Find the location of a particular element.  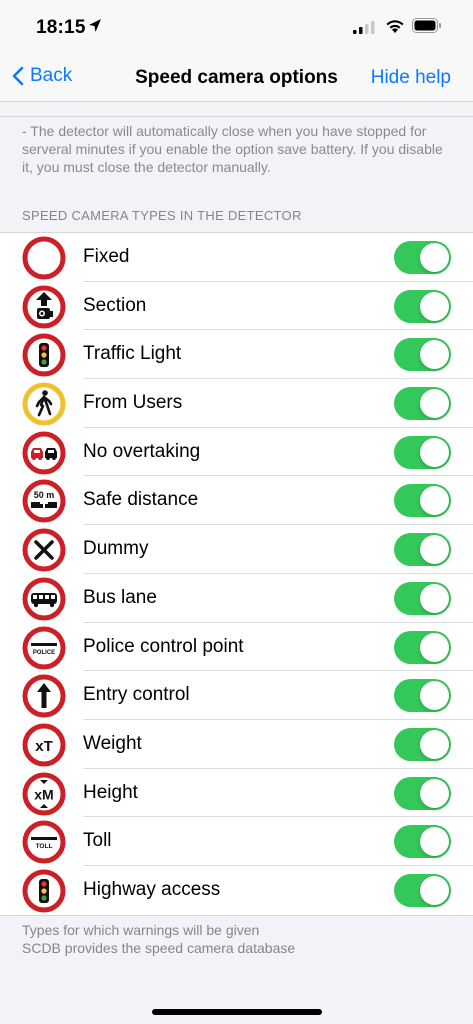

weight-icon: xT is located at coordinates (44, 745).